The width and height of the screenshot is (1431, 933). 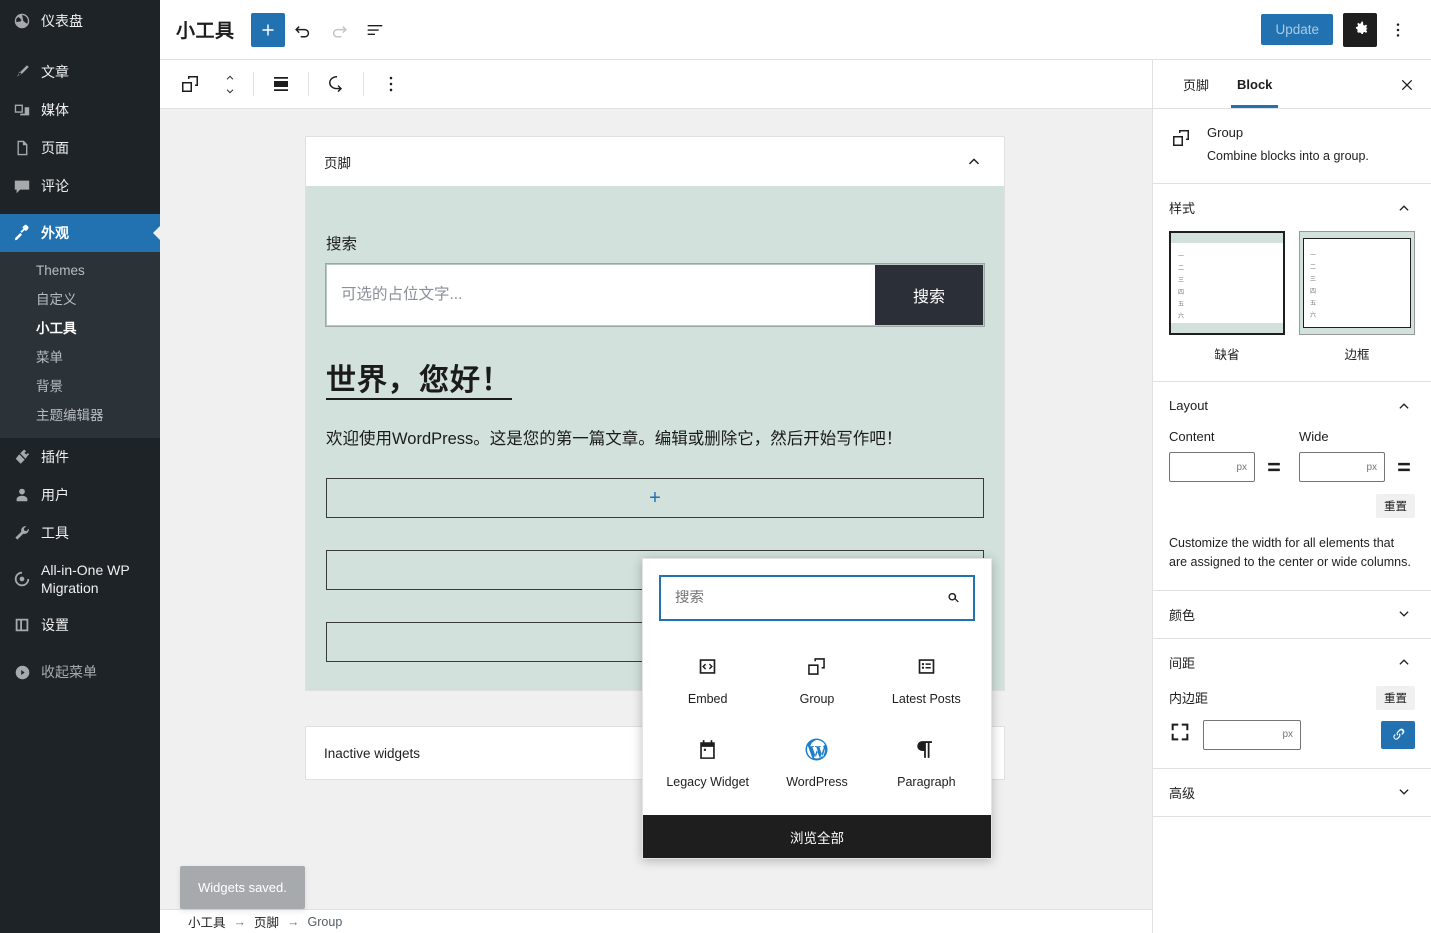 What do you see at coordinates (80, 148) in the screenshot?
I see `sidebar-item-pages: 页面` at bounding box center [80, 148].